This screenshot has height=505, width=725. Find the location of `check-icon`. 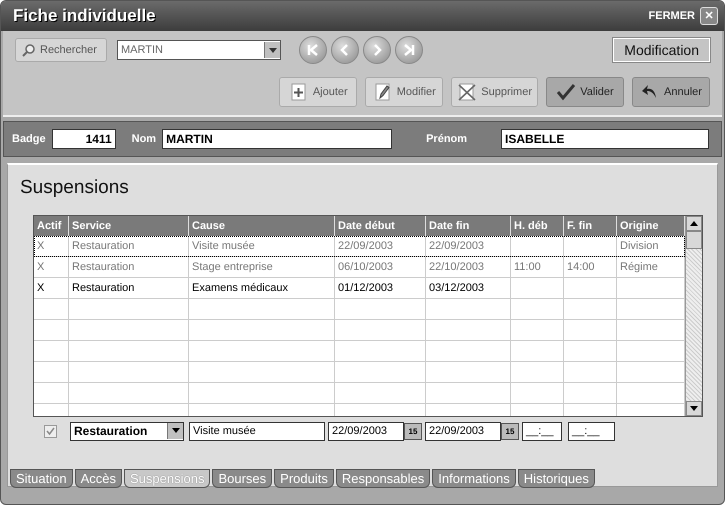

check-icon is located at coordinates (566, 92).